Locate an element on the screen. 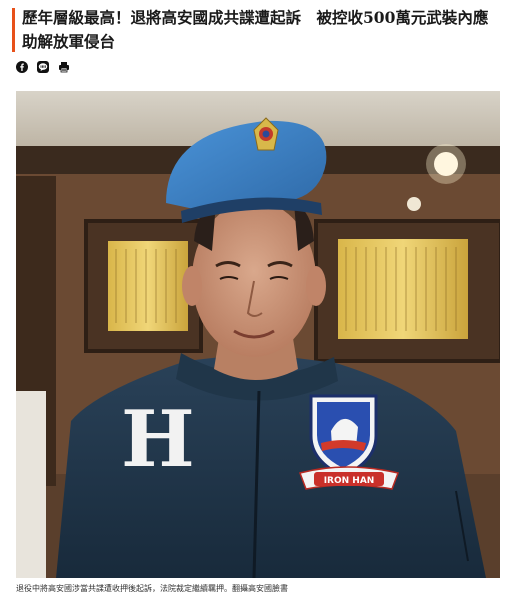  print-icon is located at coordinates (64, 67).